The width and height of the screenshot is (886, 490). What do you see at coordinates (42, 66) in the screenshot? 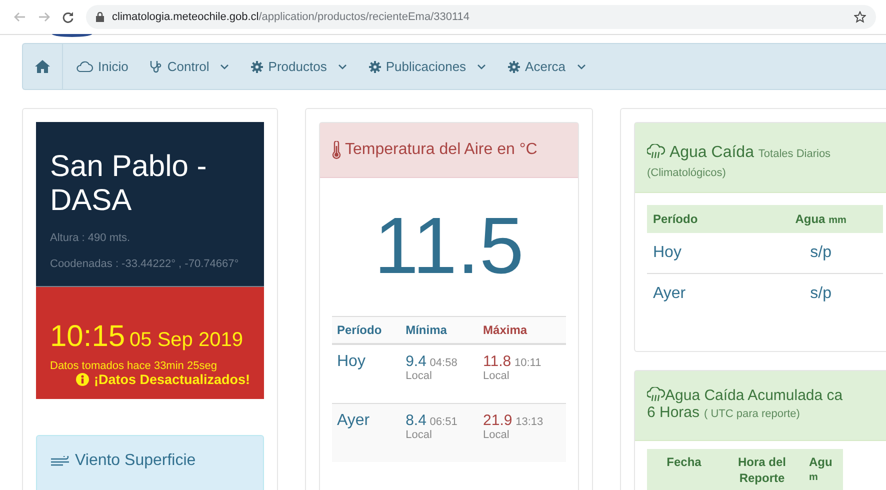
I see `home-icon` at bounding box center [42, 66].